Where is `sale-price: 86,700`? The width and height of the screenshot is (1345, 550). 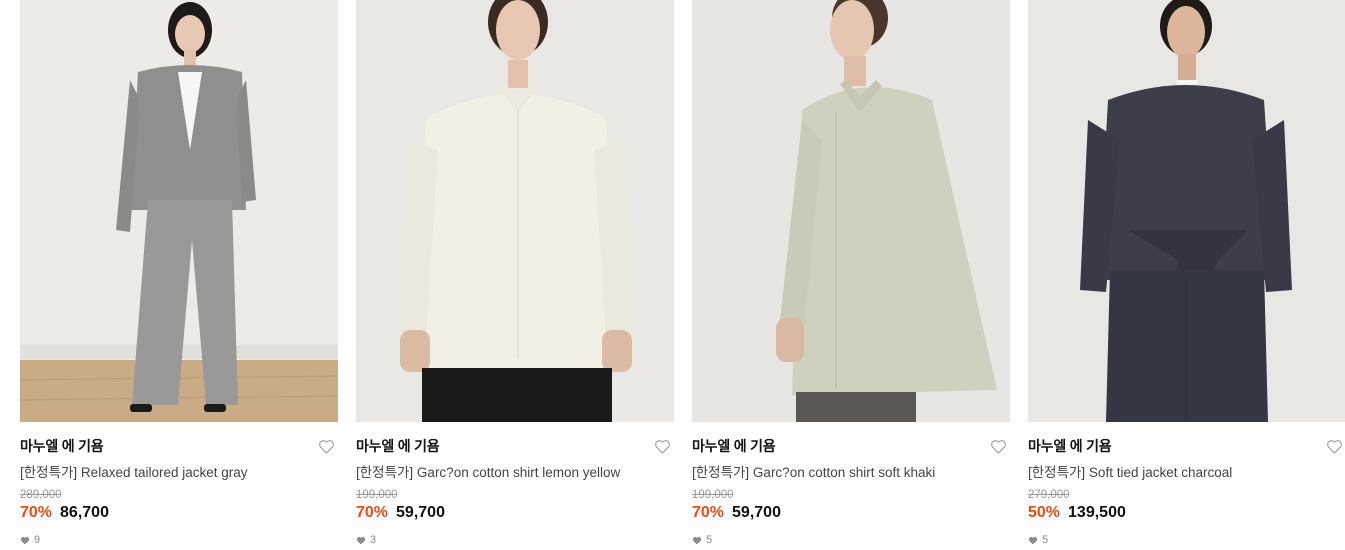 sale-price: 86,700 is located at coordinates (84, 512).